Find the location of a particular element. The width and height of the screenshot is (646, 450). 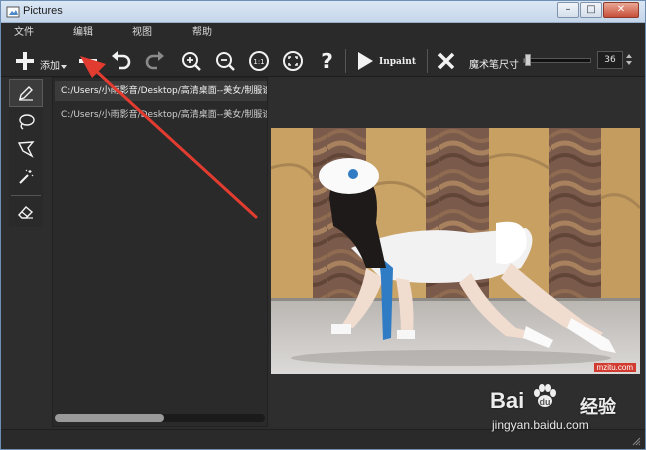

baidu-jingyan-url: jingyan.baidu.com is located at coordinates (540, 425).